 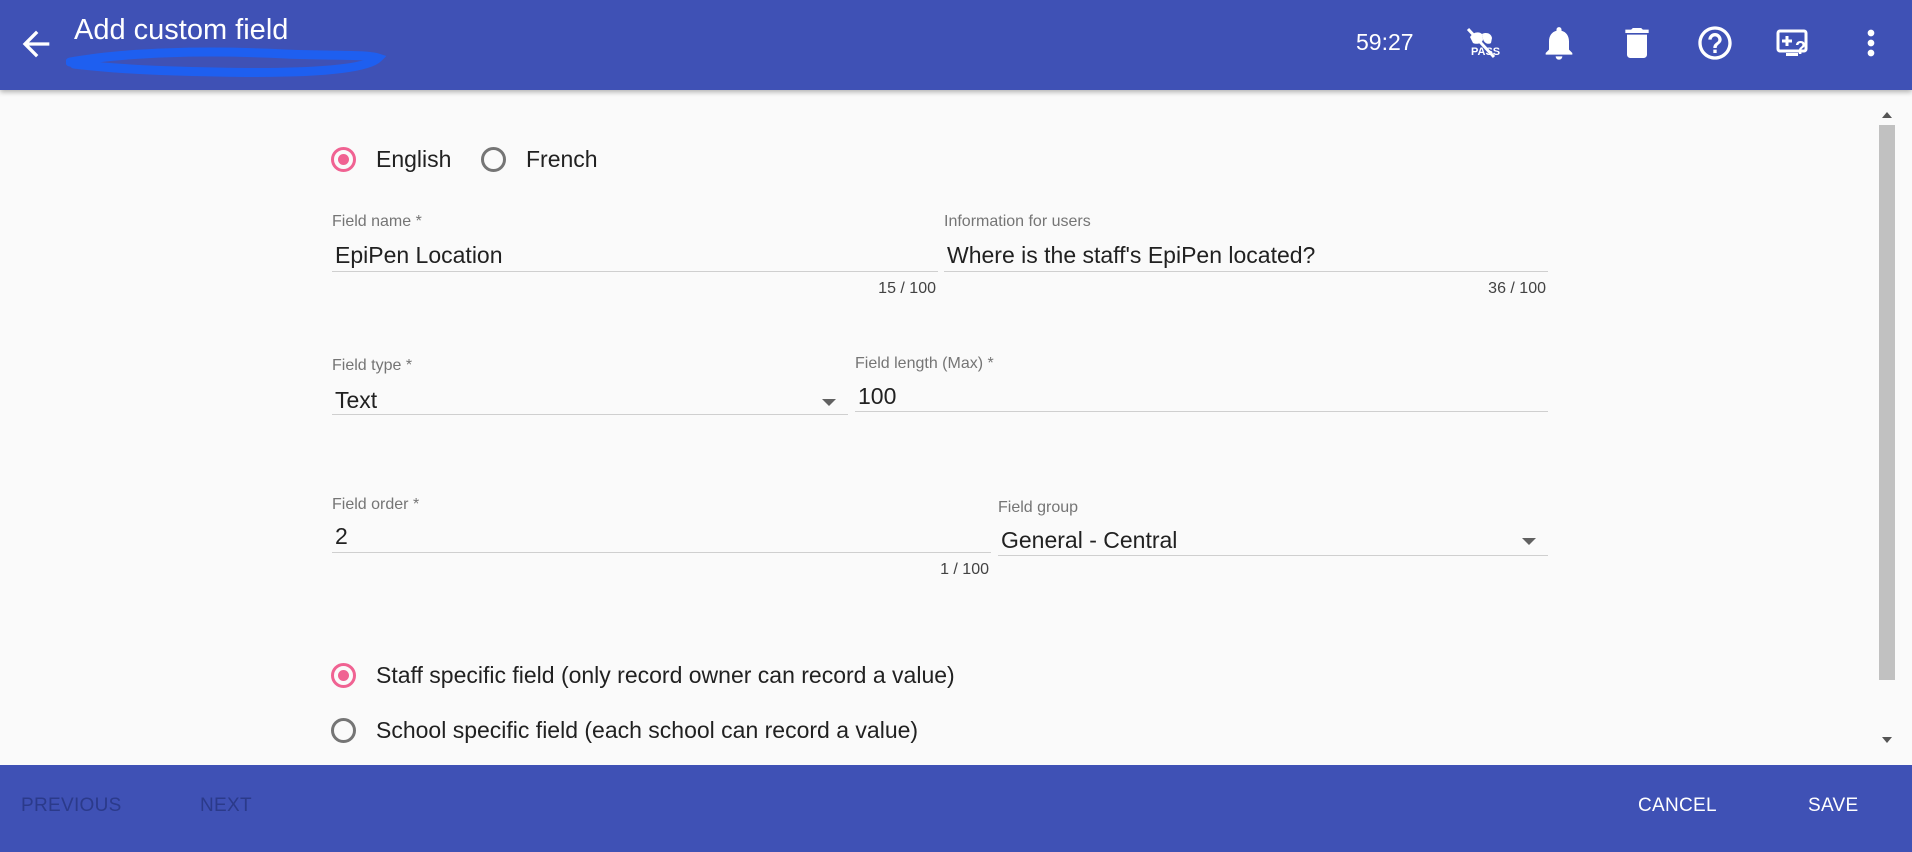 I want to click on cancel-button: CANCEL, so click(x=1677, y=806).